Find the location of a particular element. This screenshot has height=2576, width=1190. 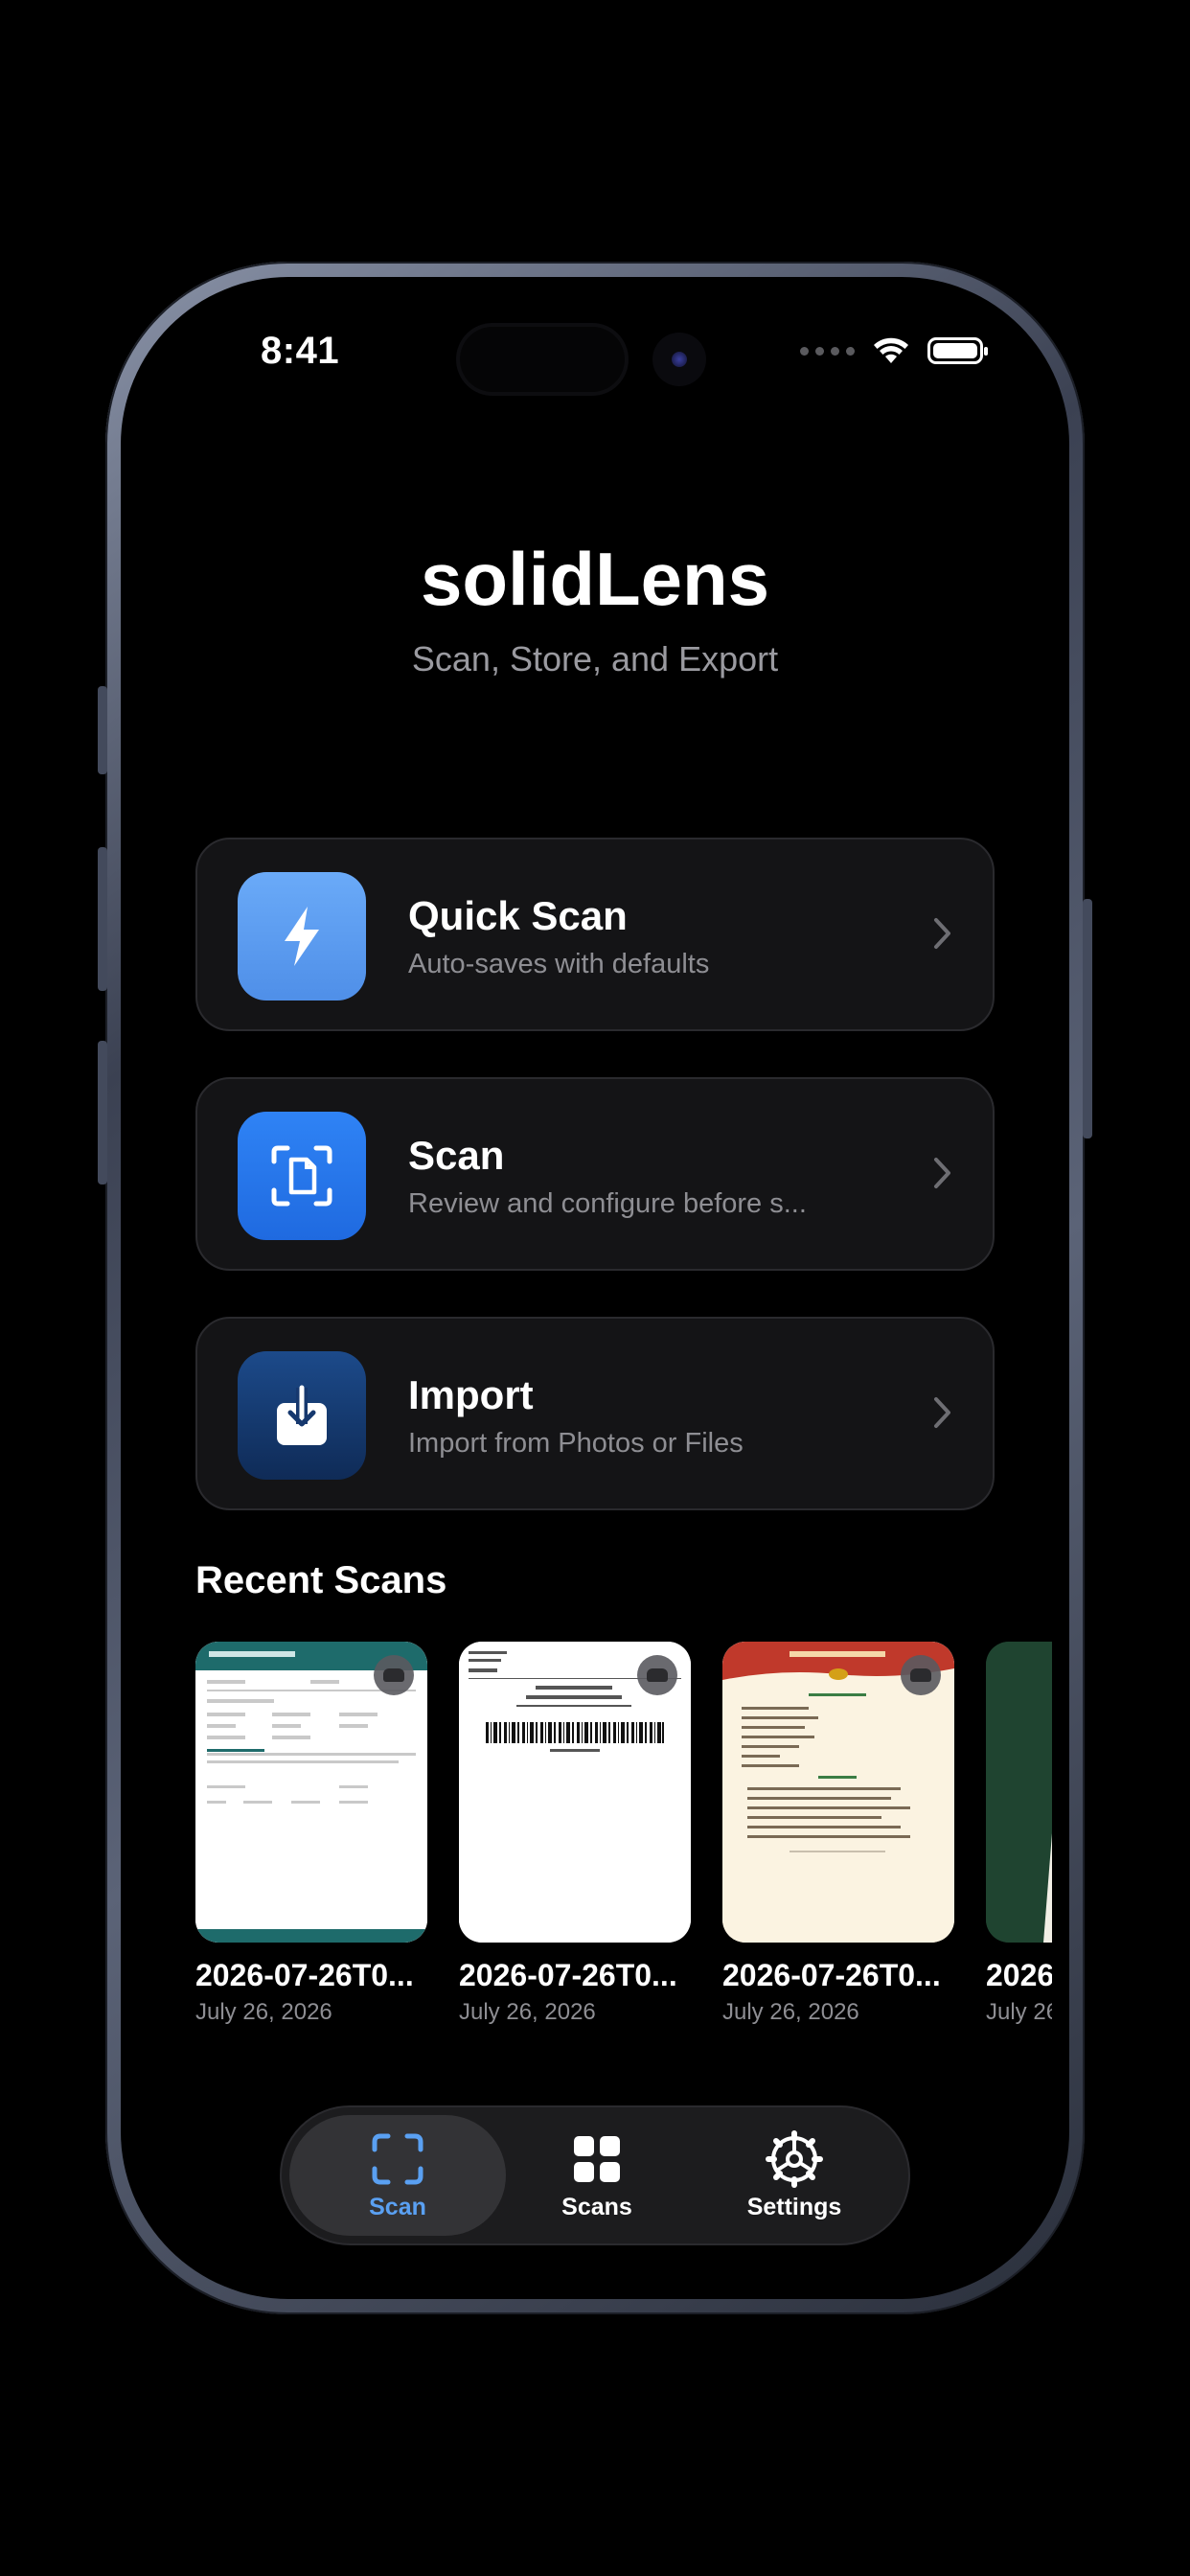

import-title: Import is located at coordinates (471, 1394).